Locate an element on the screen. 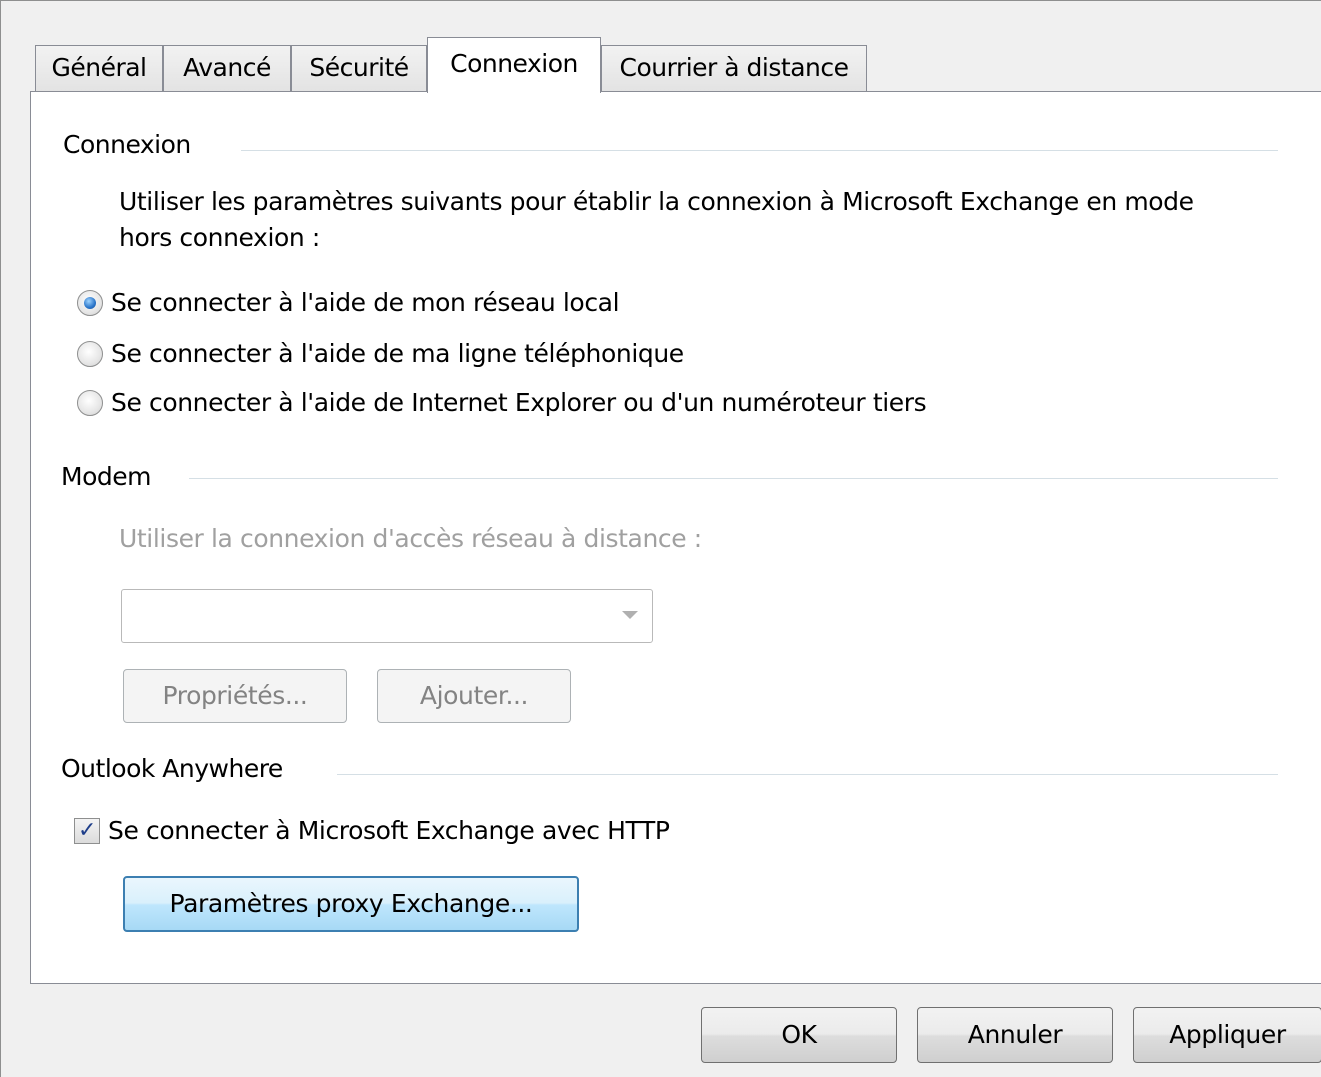 This screenshot has height=1077, width=1321. tab-advanced: Avancé is located at coordinates (227, 68).